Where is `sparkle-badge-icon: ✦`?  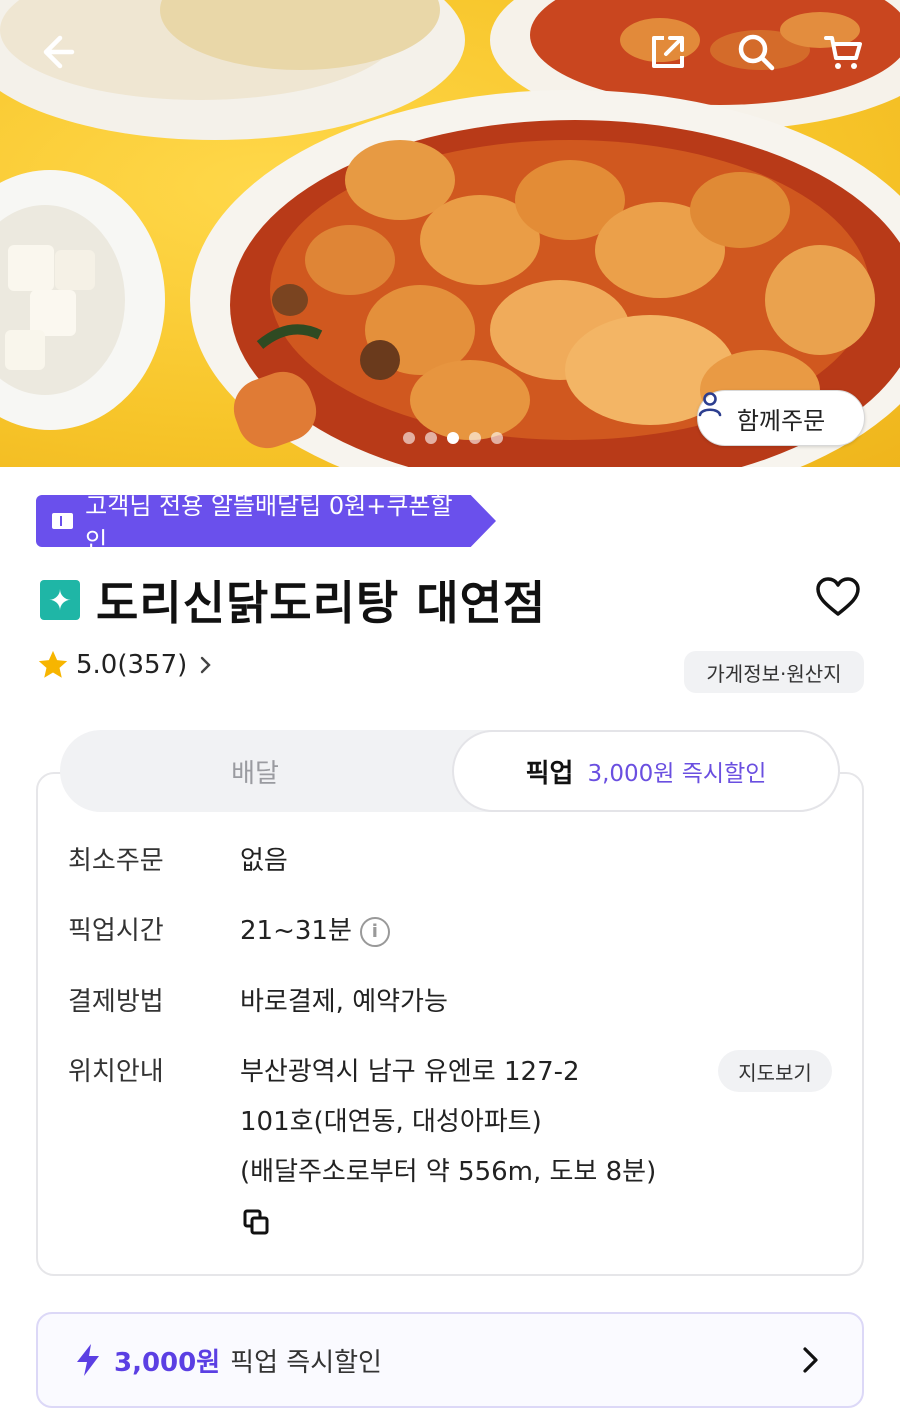 sparkle-badge-icon: ✦ is located at coordinates (60, 600).